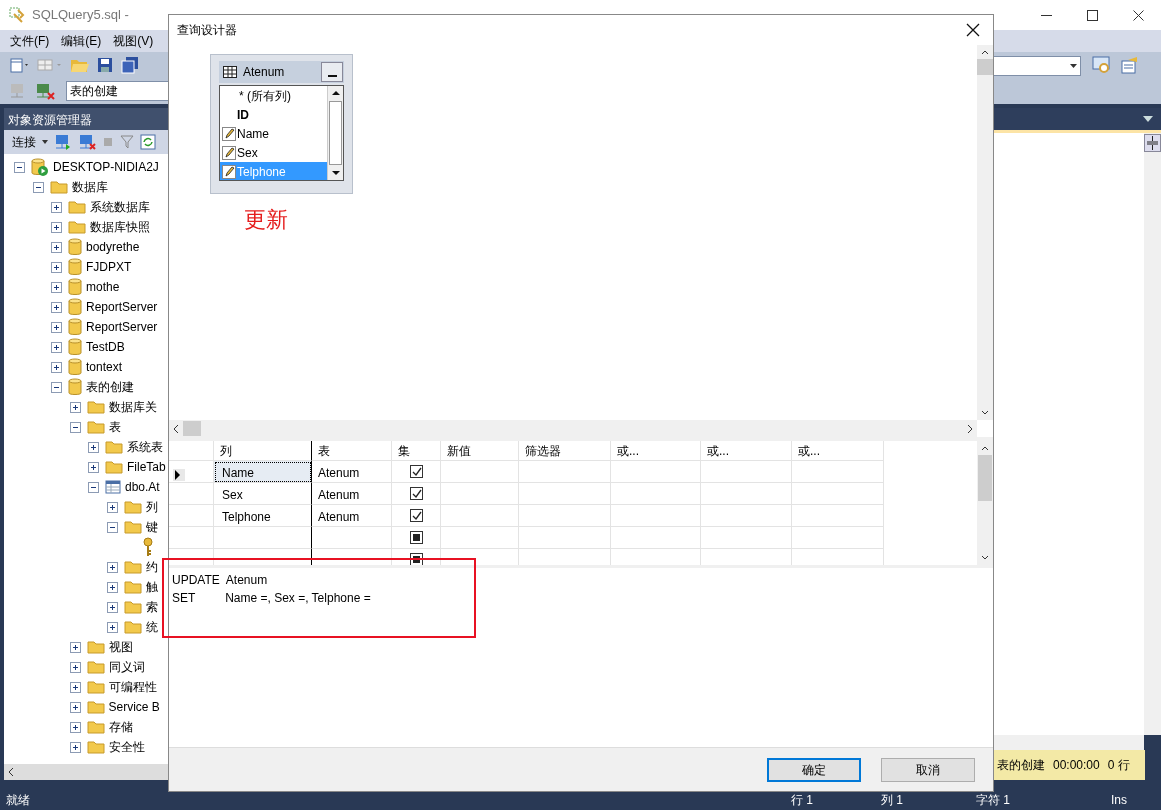 The image size is (1161, 810). I want to click on tree-item: tontext, so click(104, 367).